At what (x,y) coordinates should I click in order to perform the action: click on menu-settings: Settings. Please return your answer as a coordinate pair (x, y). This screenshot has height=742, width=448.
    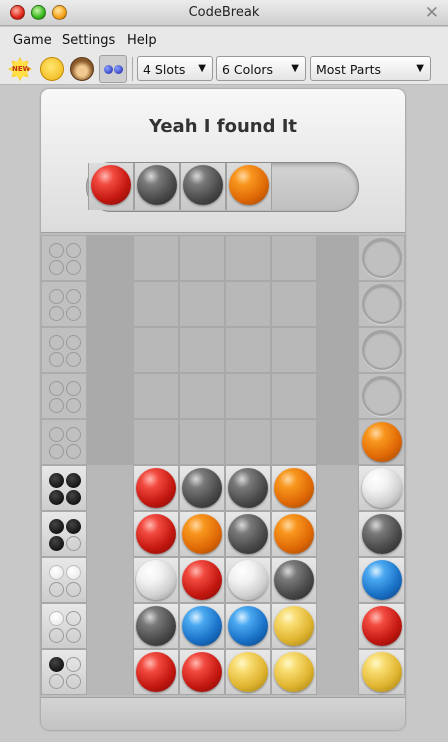
    Looking at the image, I should click on (88, 40).